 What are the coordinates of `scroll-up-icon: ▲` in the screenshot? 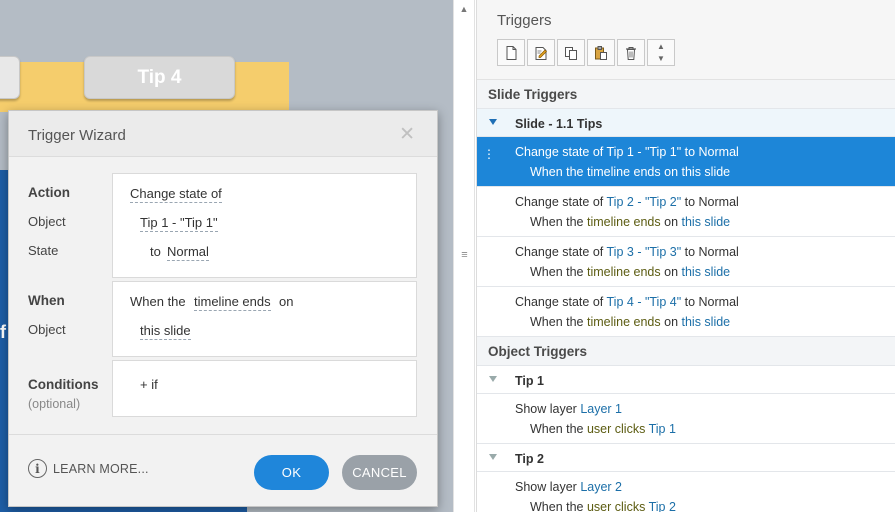 It's located at (464, 9).